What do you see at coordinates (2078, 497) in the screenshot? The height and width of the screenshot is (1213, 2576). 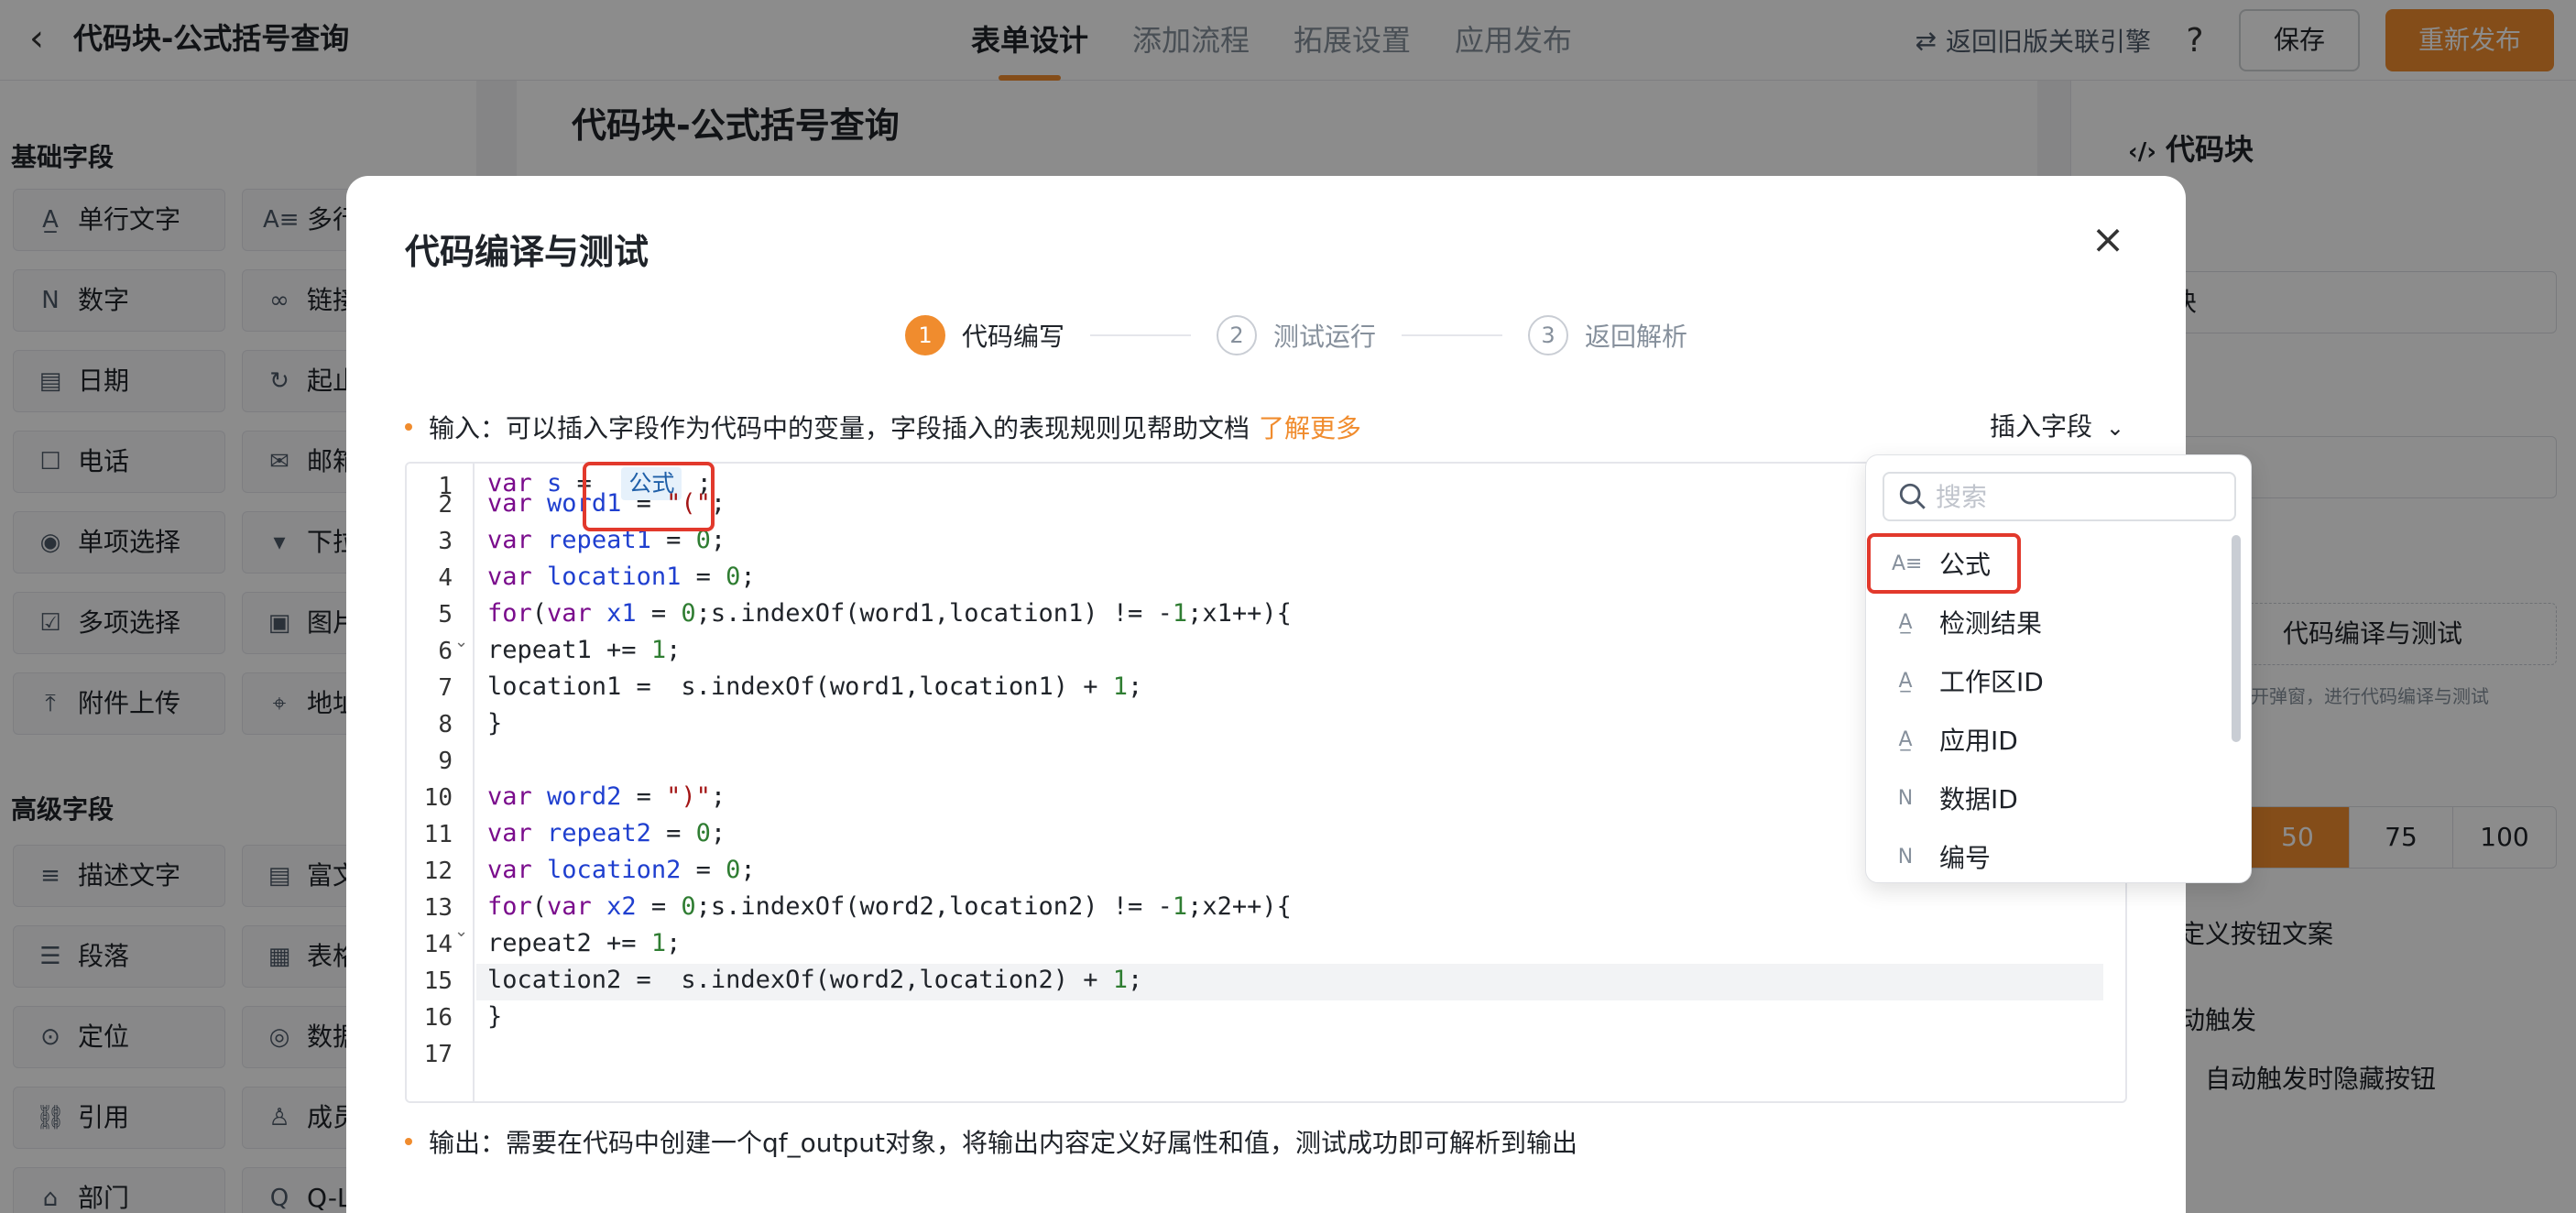 I see `search-input` at bounding box center [2078, 497].